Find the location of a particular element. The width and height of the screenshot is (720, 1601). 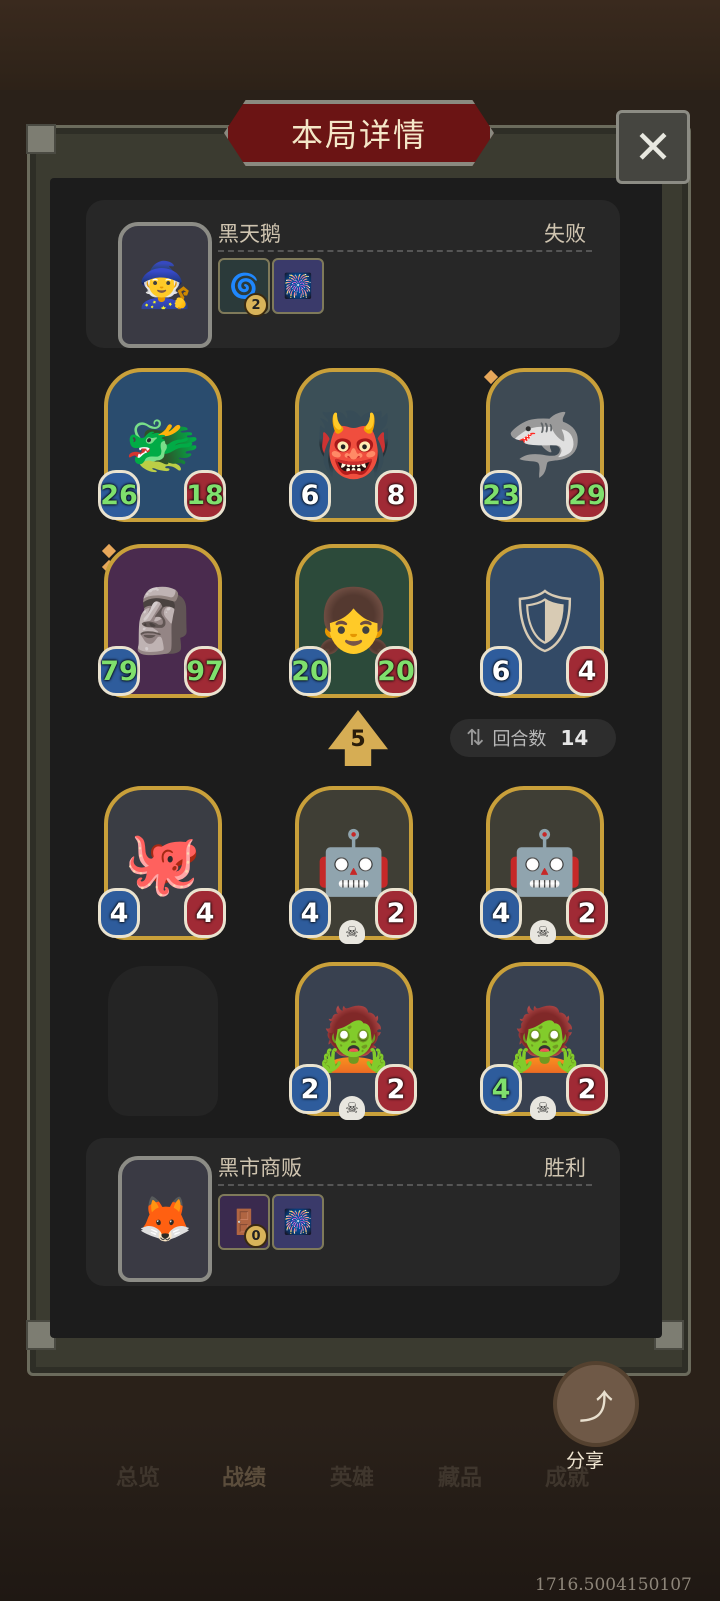

nav-collection: 藏品 is located at coordinates (460, 1476).